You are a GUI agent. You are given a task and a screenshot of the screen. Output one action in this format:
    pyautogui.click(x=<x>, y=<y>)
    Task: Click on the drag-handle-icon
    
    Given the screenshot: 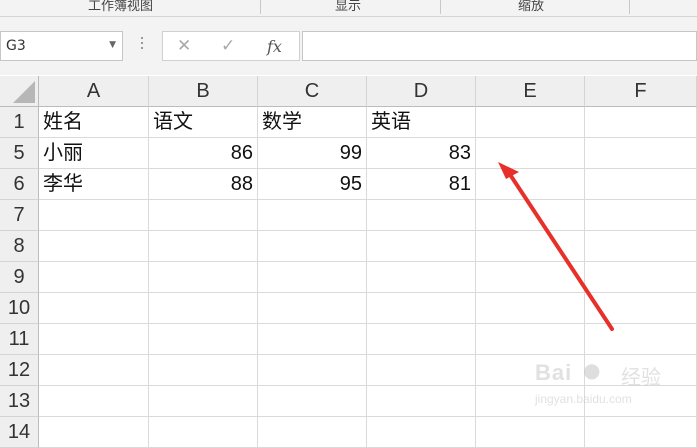 What is the action you would take?
    pyautogui.click(x=142, y=45)
    